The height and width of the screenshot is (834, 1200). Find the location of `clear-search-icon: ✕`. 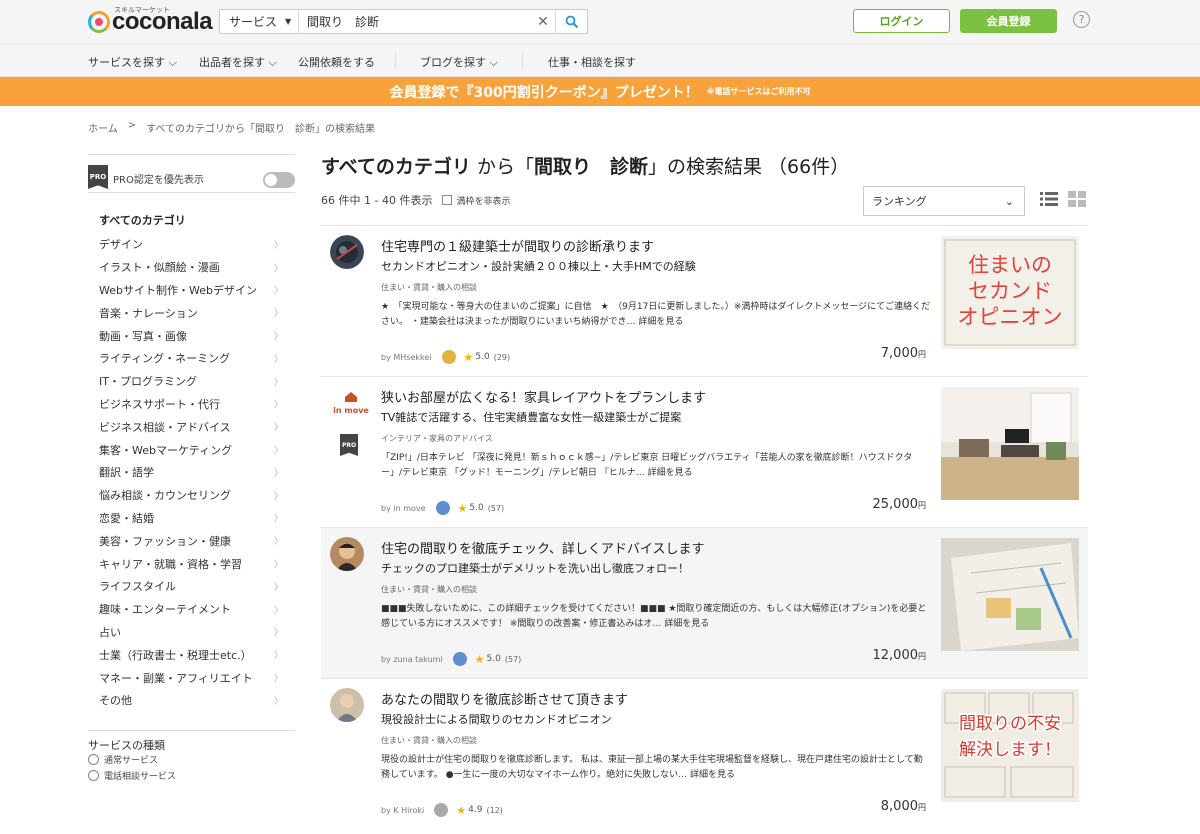

clear-search-icon: ✕ is located at coordinates (543, 21).